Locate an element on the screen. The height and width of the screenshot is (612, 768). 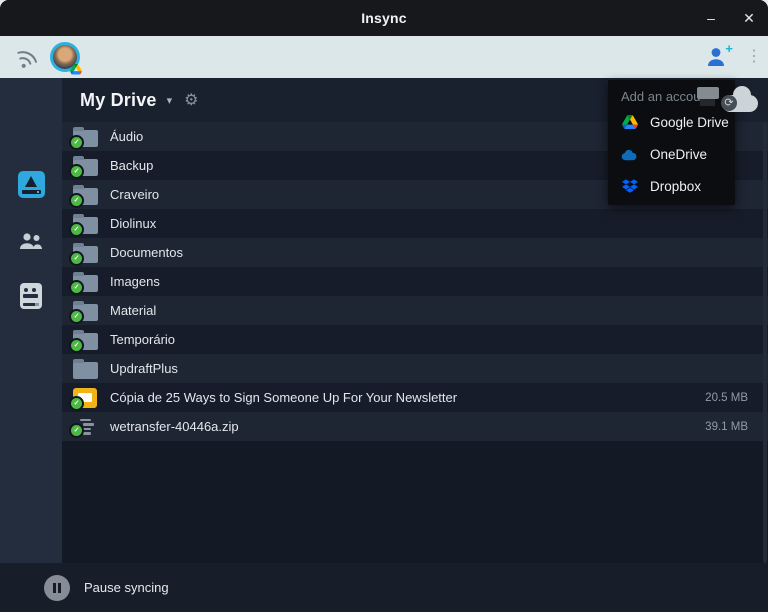
menu-item-label: OneDrive is located at coordinates (679, 154).